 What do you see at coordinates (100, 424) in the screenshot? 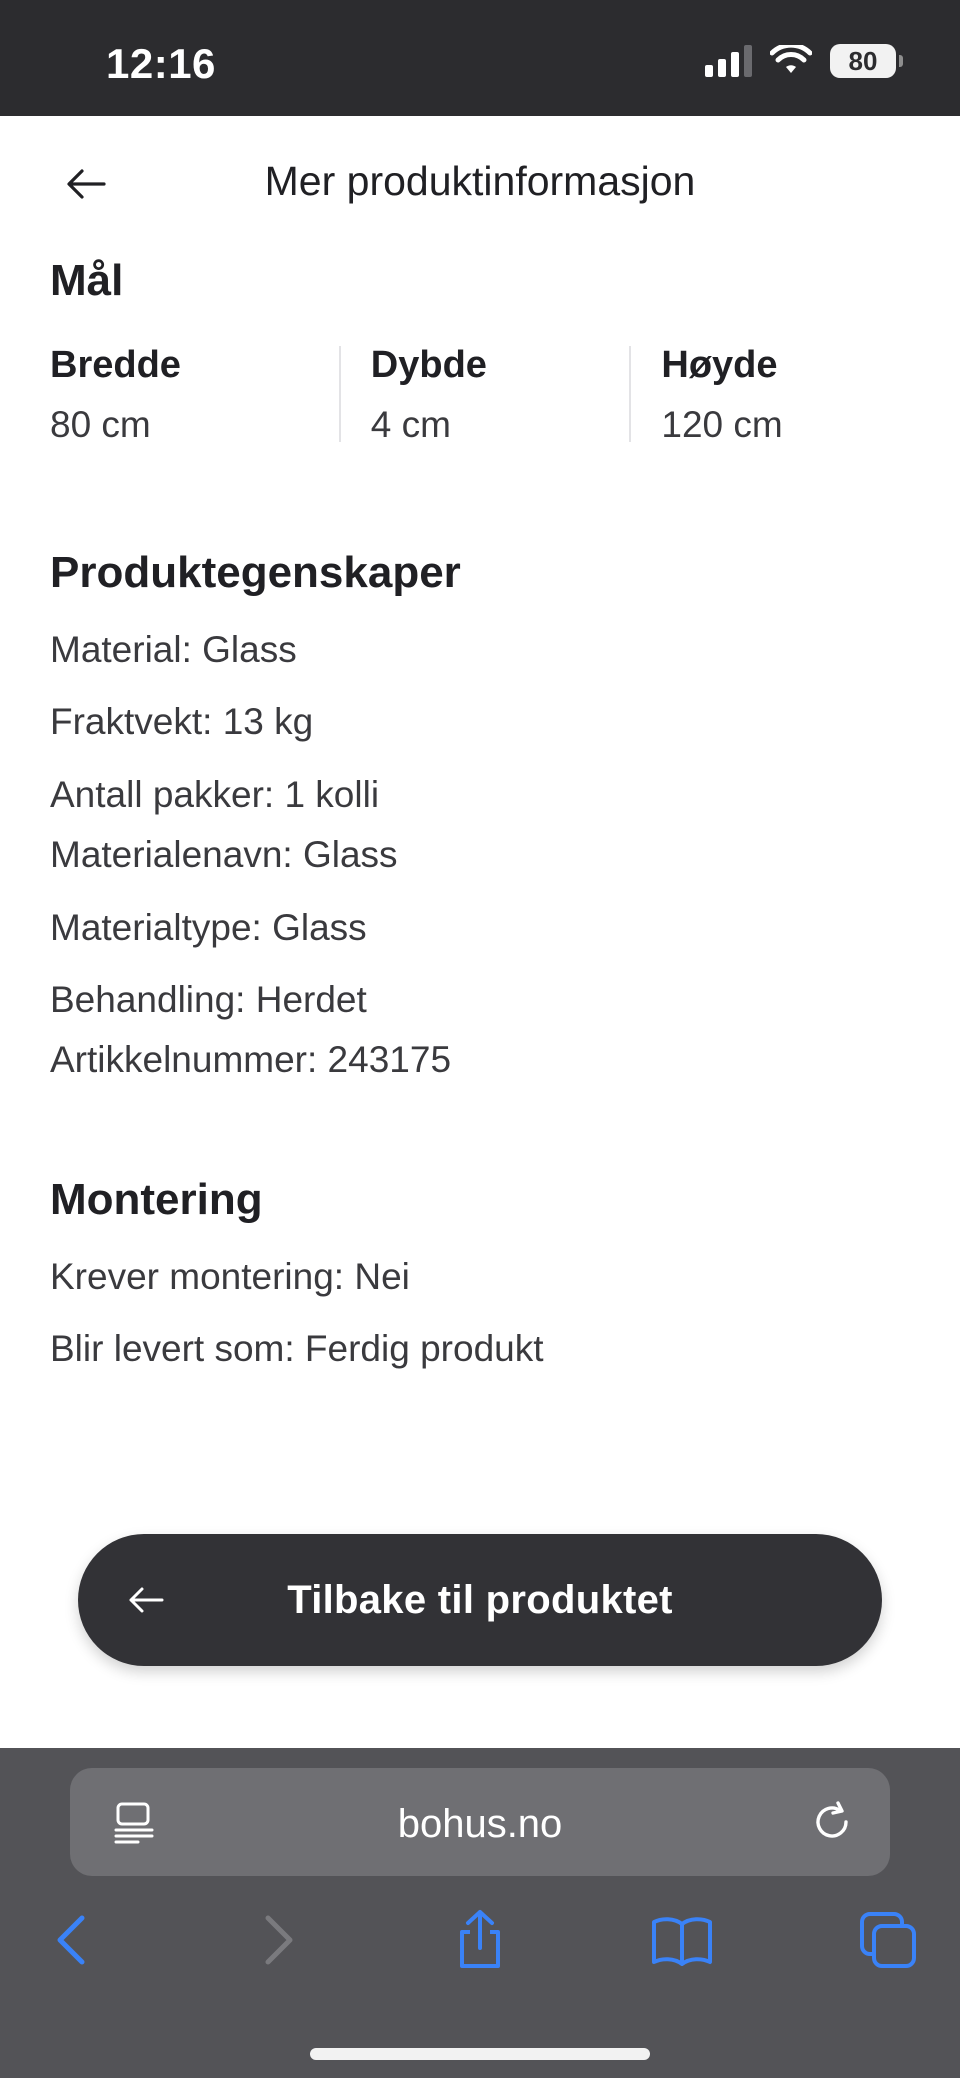
I see `dimension-value: 80 cm` at bounding box center [100, 424].